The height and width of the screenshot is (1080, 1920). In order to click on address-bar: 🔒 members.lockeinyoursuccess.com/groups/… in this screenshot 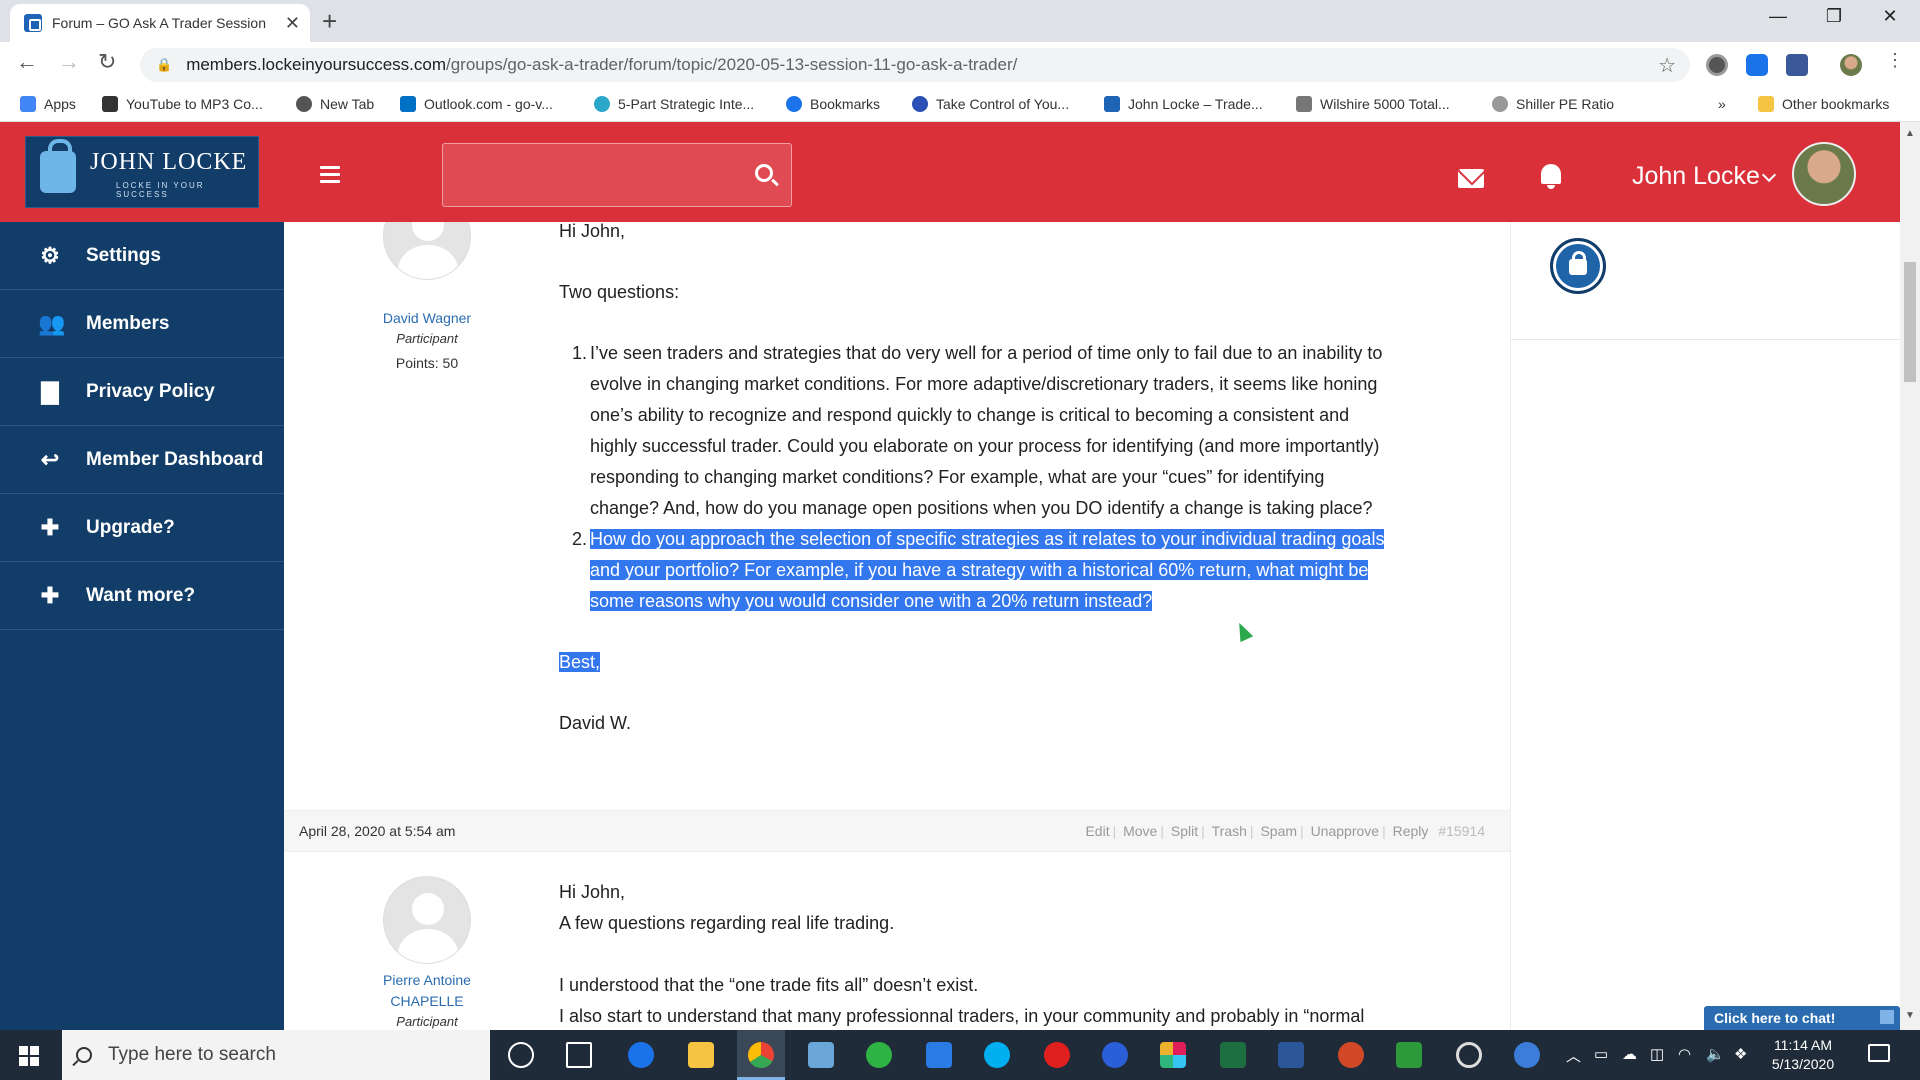, I will do `click(915, 65)`.